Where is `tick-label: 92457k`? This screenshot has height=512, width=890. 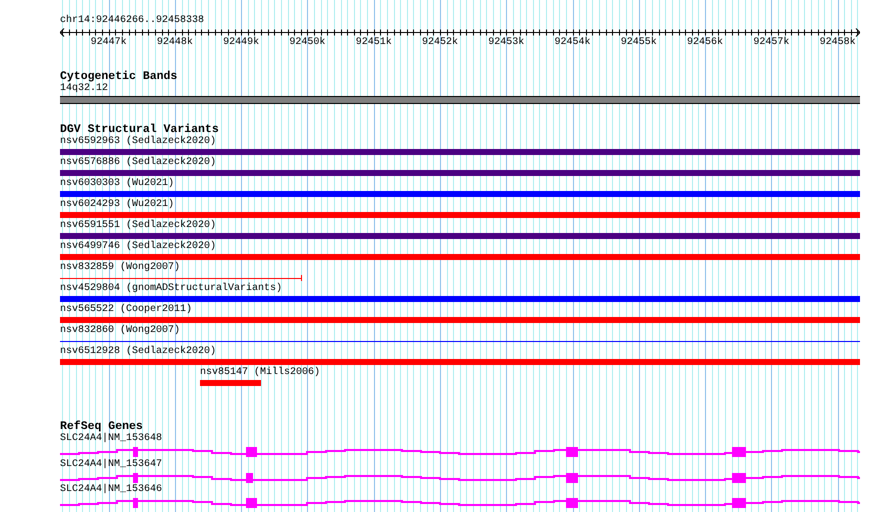
tick-label: 92457k is located at coordinates (771, 43).